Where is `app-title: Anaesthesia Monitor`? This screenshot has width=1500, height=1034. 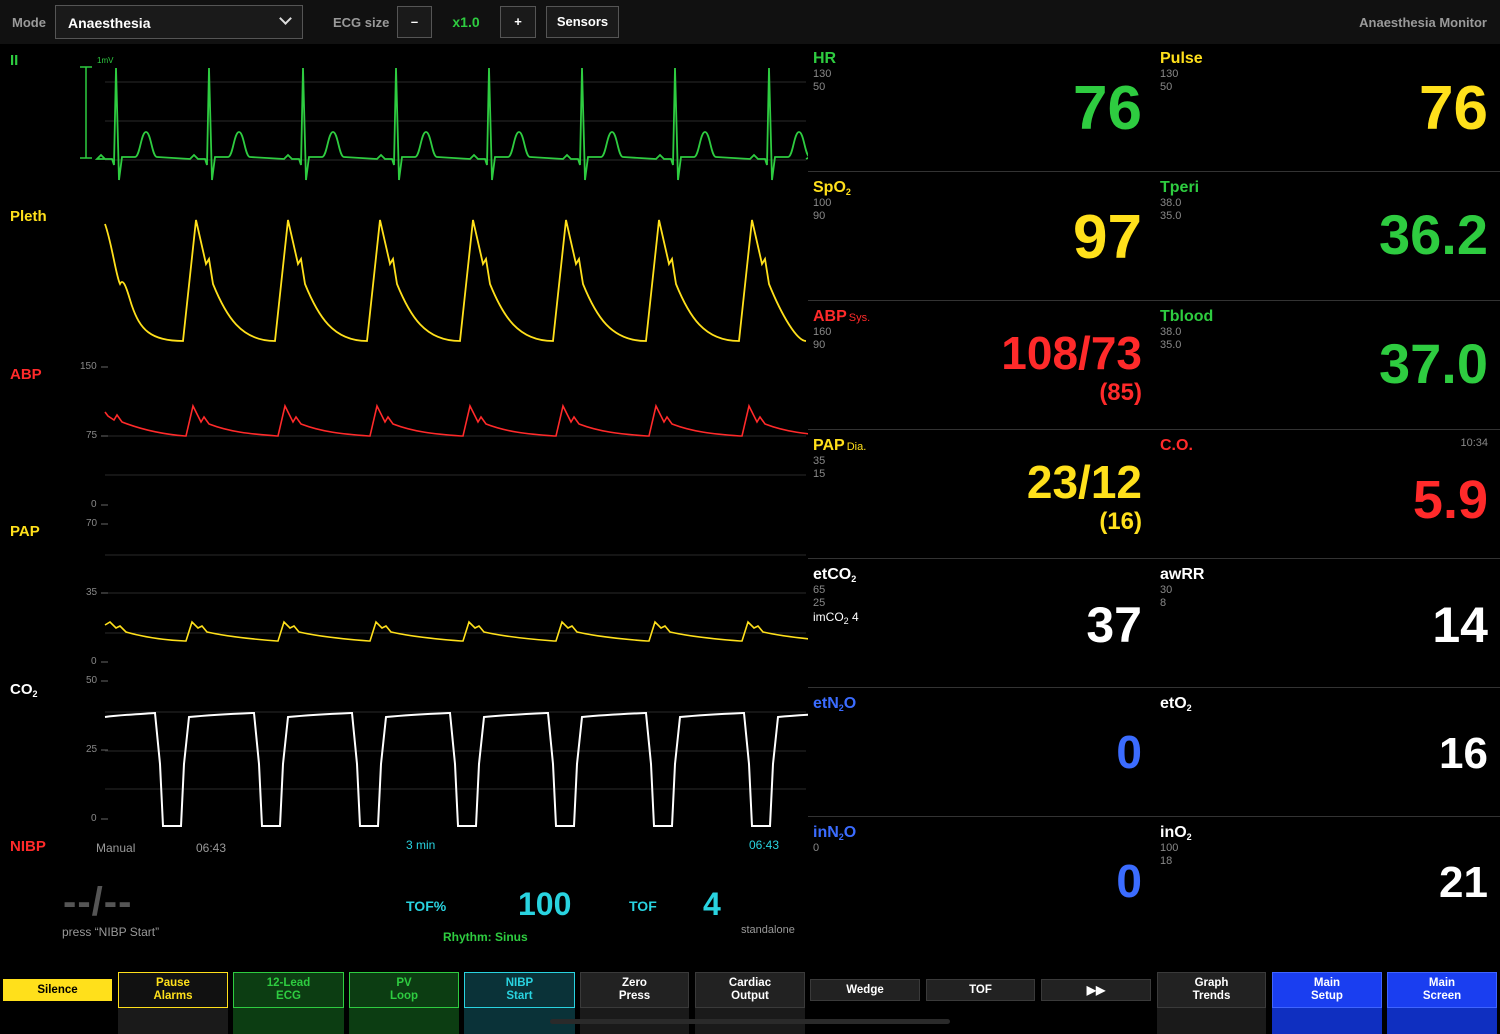 app-title: Anaesthesia Monitor is located at coordinates (1423, 22).